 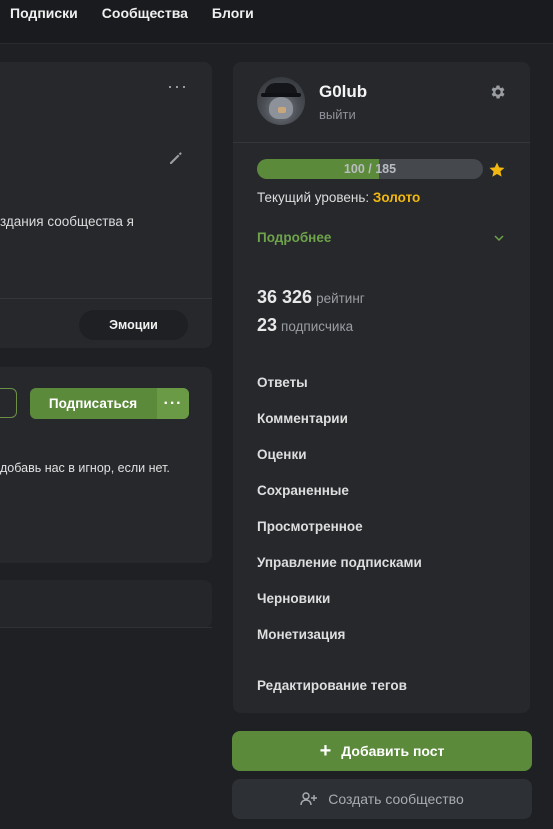 I want to click on subscribe-more-icon: ···, so click(x=173, y=403).